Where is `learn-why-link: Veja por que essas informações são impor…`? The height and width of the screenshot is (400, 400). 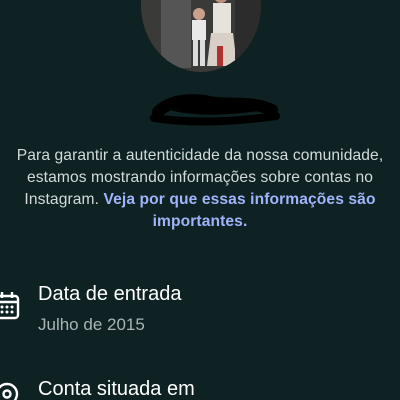 learn-why-link: Veja por que essas informações são impor… is located at coordinates (240, 210).